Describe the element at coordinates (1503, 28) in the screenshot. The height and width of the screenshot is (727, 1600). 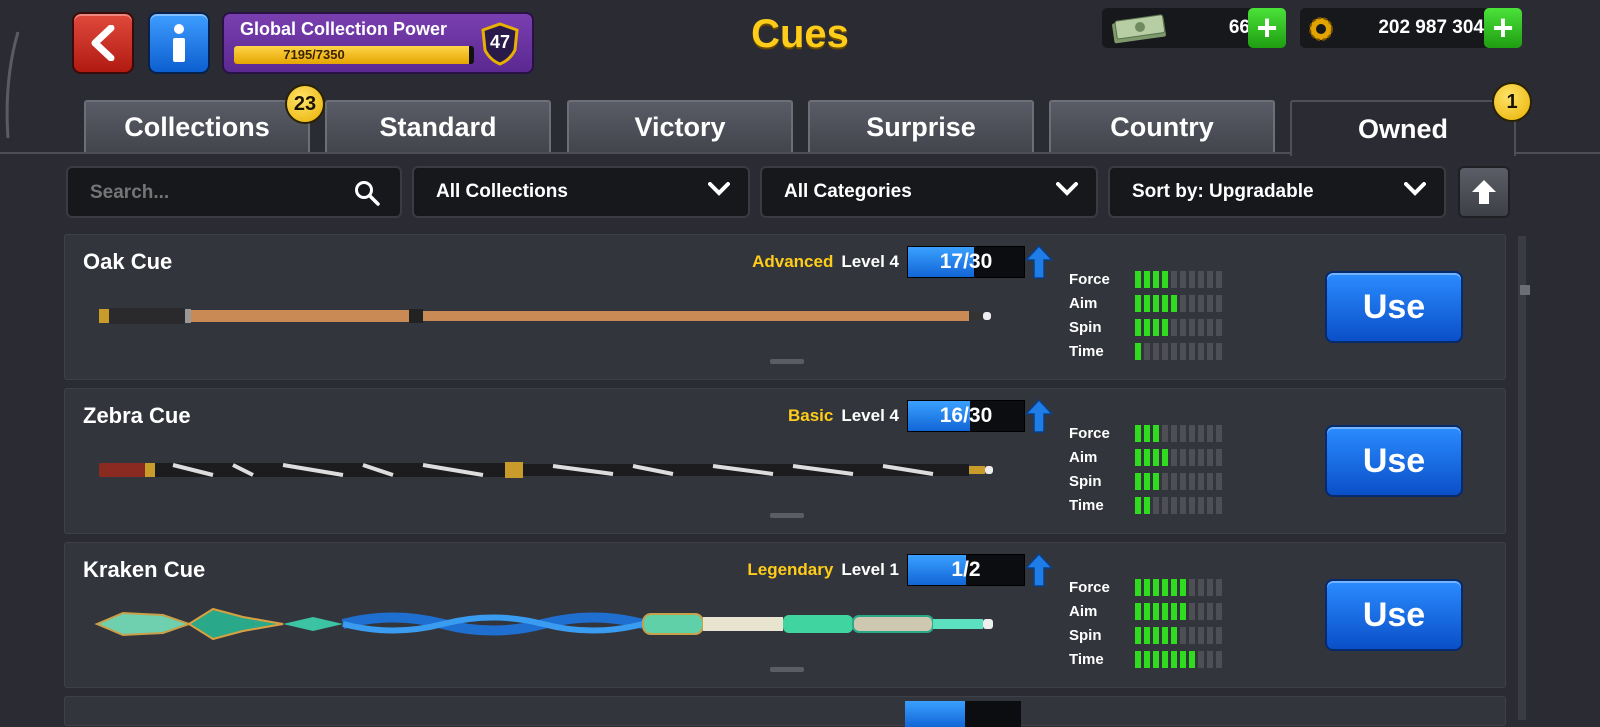
I see `add-coins-button: +` at that location.